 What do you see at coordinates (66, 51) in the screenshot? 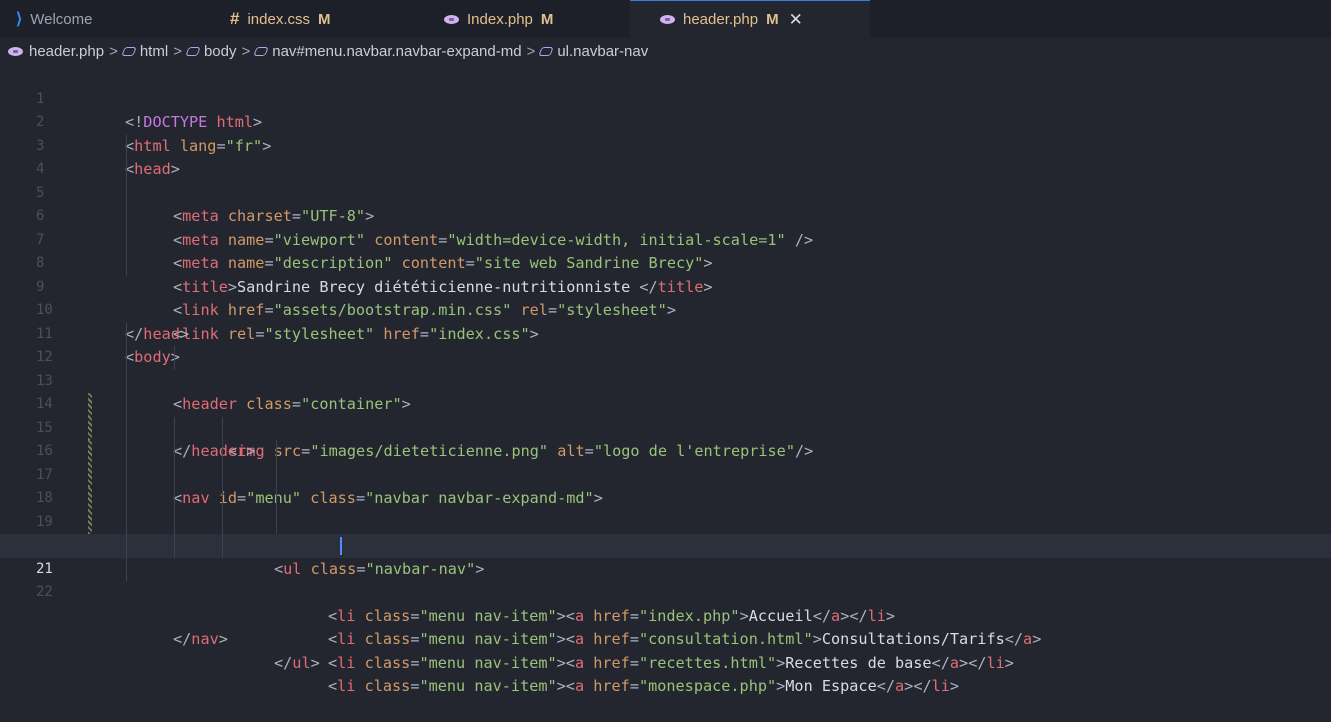
I see `breadcrumb-item: header.php` at bounding box center [66, 51].